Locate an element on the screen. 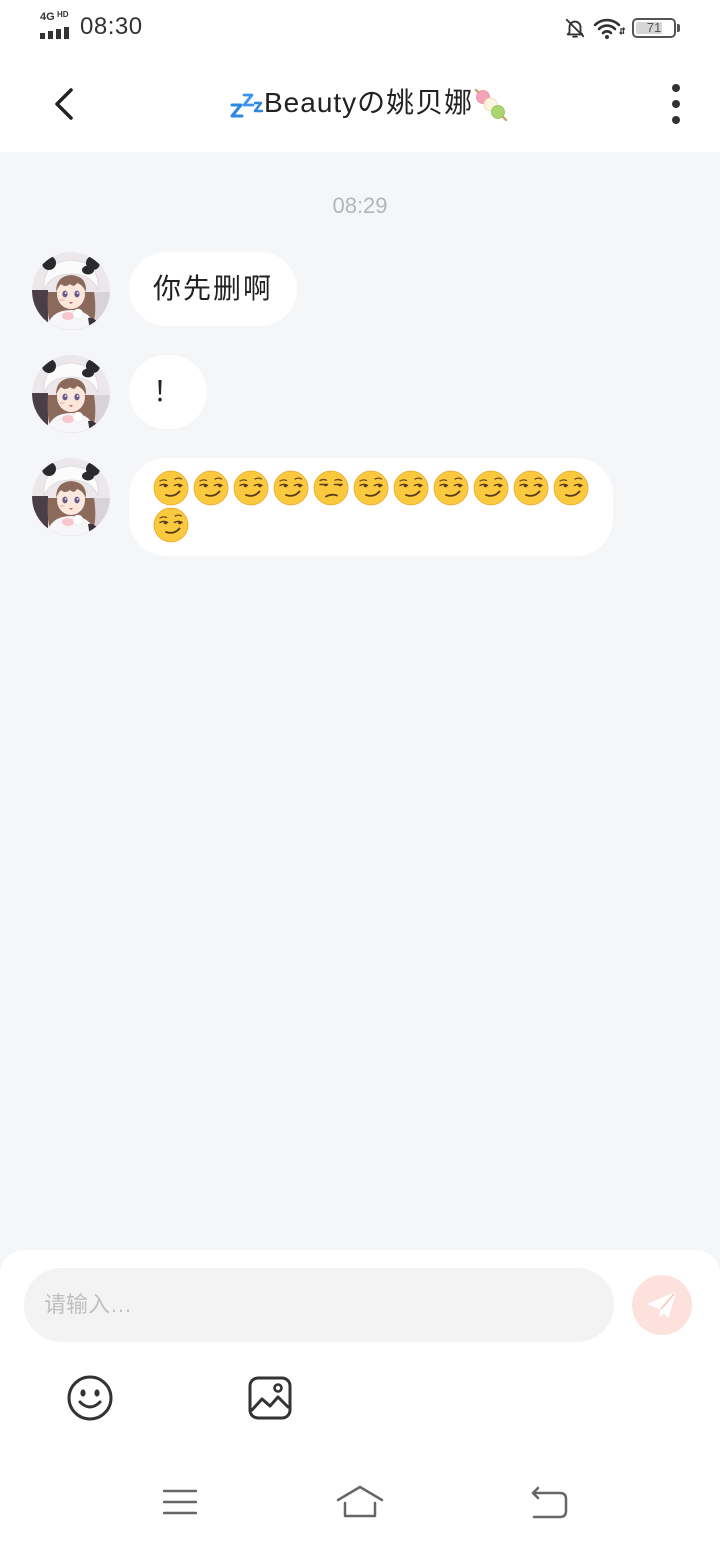 The height and width of the screenshot is (1544, 720). network-type: 4G is located at coordinates (47, 17).